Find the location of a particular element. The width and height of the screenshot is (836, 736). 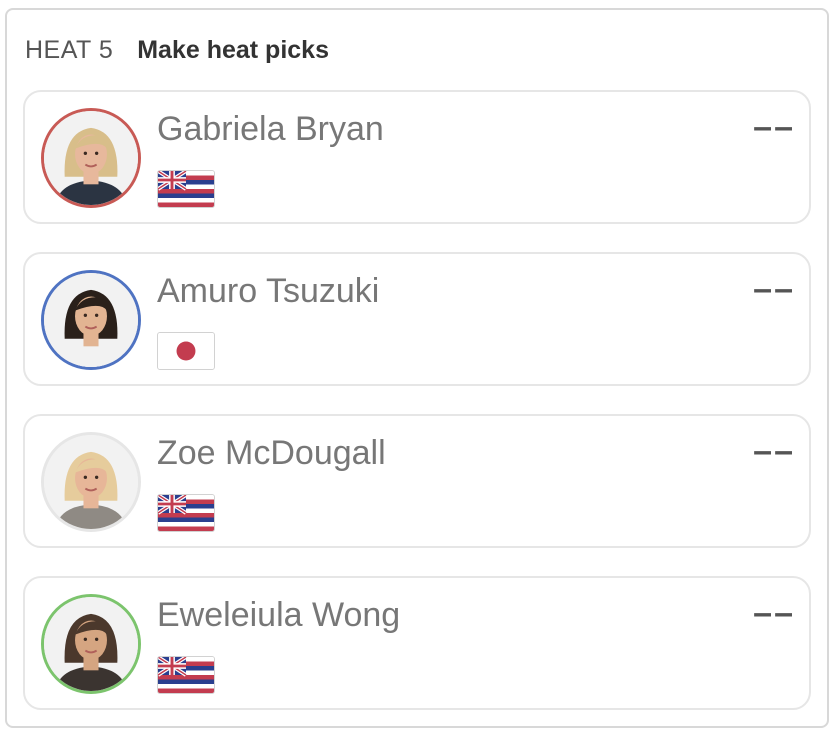

heat-title: Make heat picks is located at coordinates (233, 50).